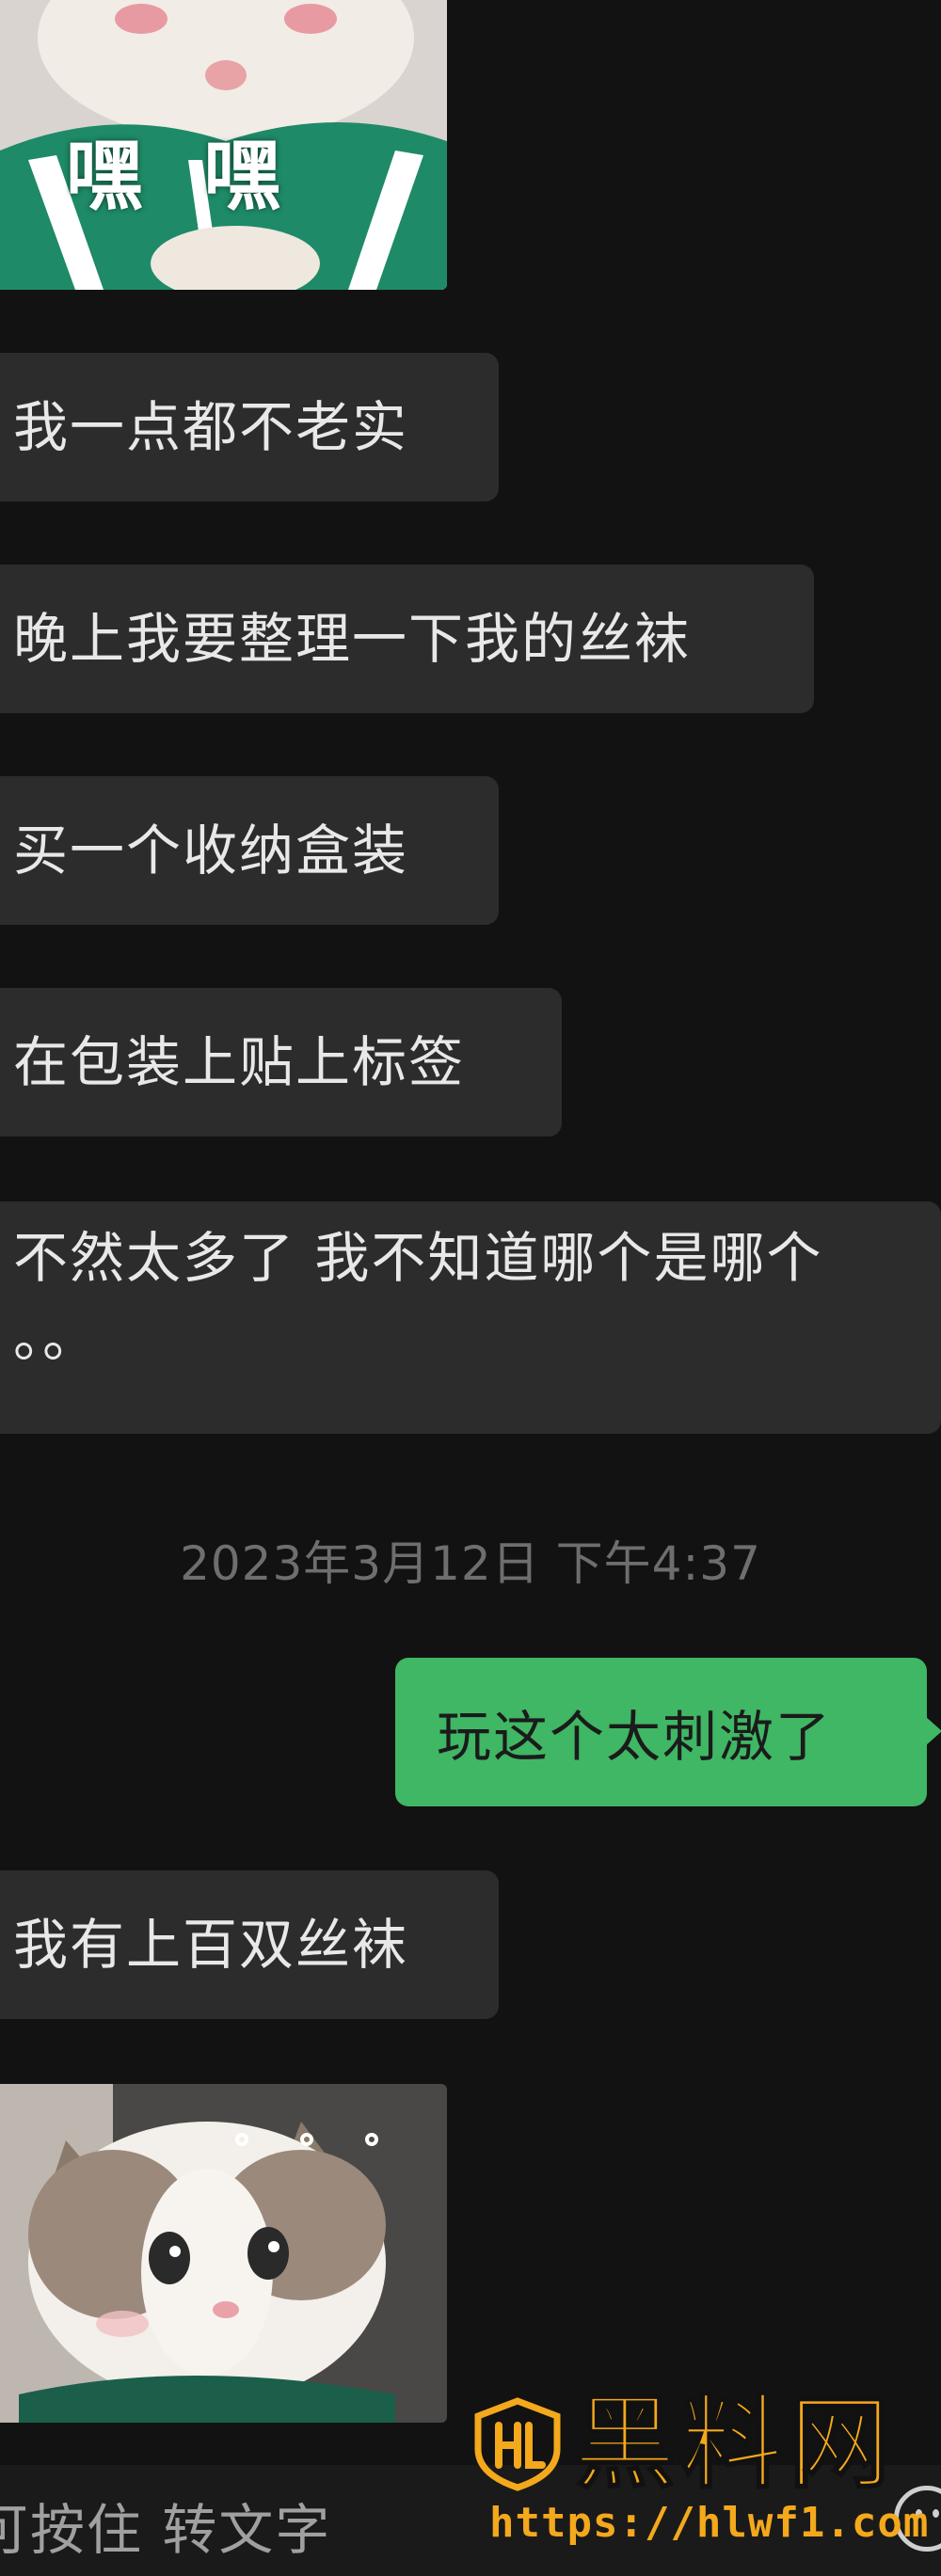  What do you see at coordinates (418, 1258) in the screenshot?
I see `message-text-line: 不然太多了 我不知道哪个是哪个` at bounding box center [418, 1258].